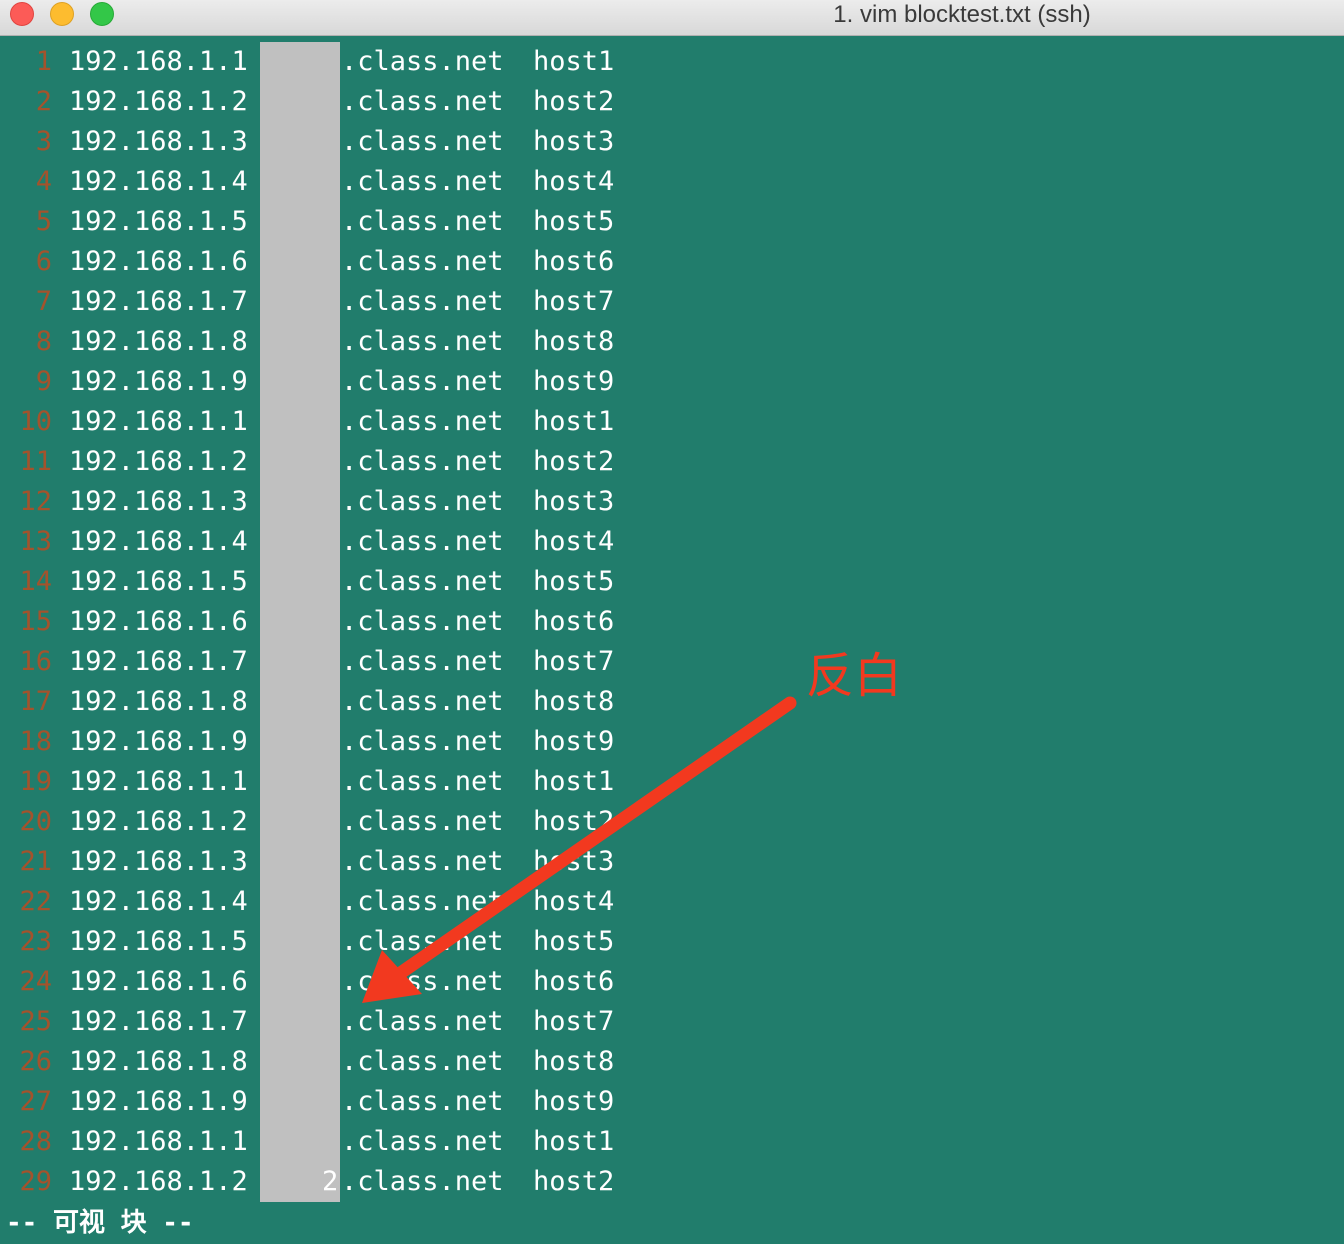 The image size is (1344, 1244). What do you see at coordinates (35, 941) in the screenshot?
I see `line-number: 23` at bounding box center [35, 941].